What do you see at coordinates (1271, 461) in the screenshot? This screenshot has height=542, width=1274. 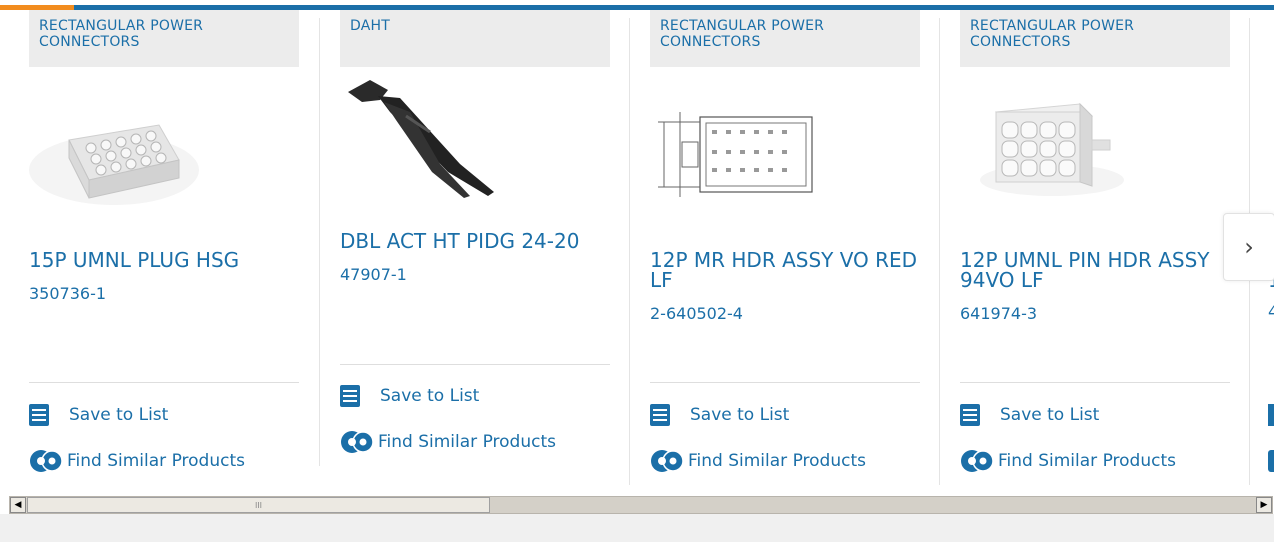 I see `partial-similar-icon` at bounding box center [1271, 461].